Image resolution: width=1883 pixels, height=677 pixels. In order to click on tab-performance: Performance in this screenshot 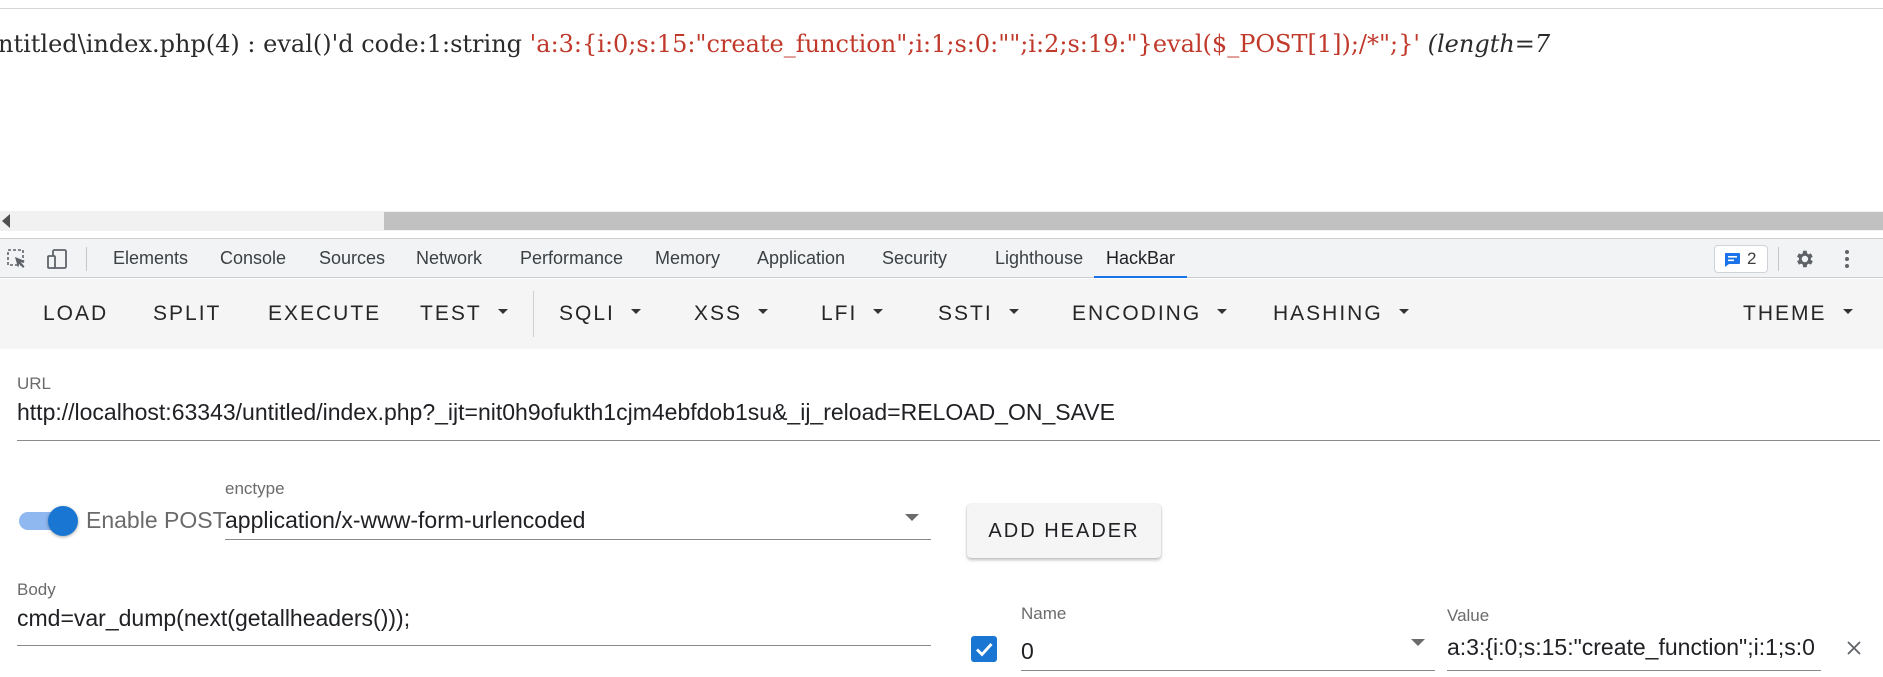, I will do `click(571, 258)`.